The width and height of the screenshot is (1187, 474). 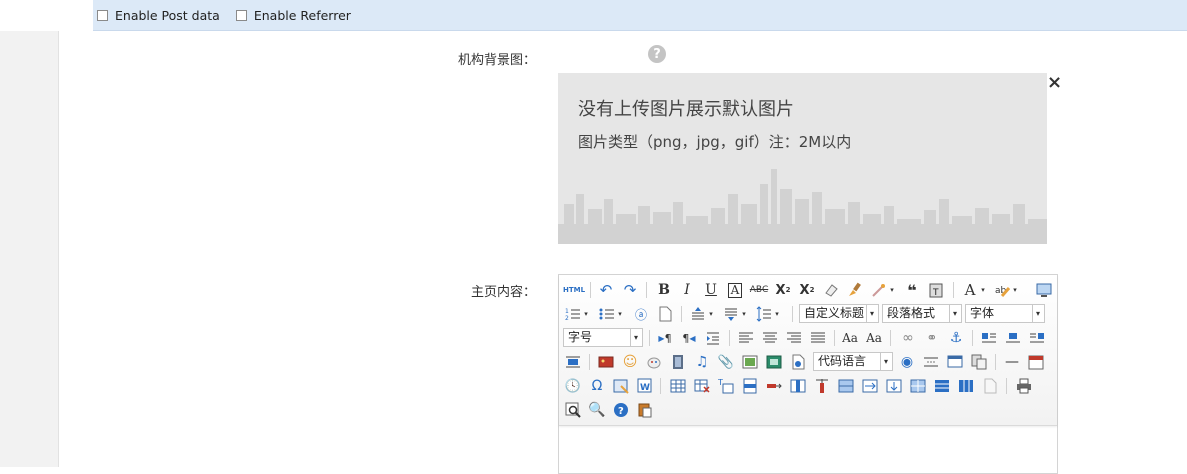 I want to click on paste-icon, so click(x=645, y=410).